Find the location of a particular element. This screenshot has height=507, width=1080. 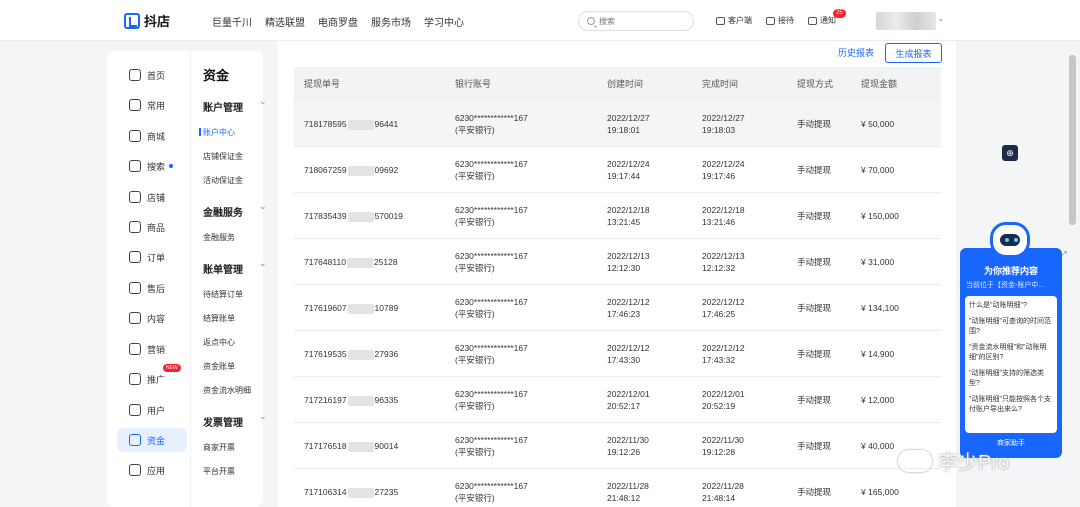

menu-item-home: 首页 is located at coordinates (152, 75).